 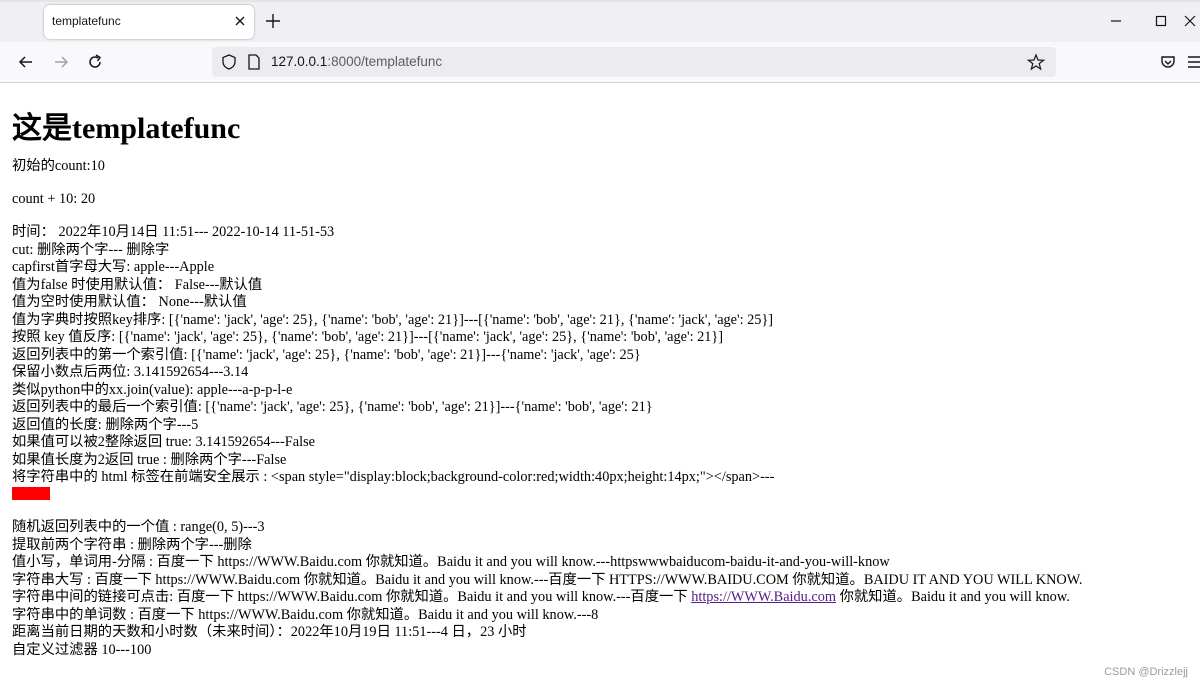 I want to click on filter-line: 返回值的长度: 删除两个字---5, so click(x=105, y=424).